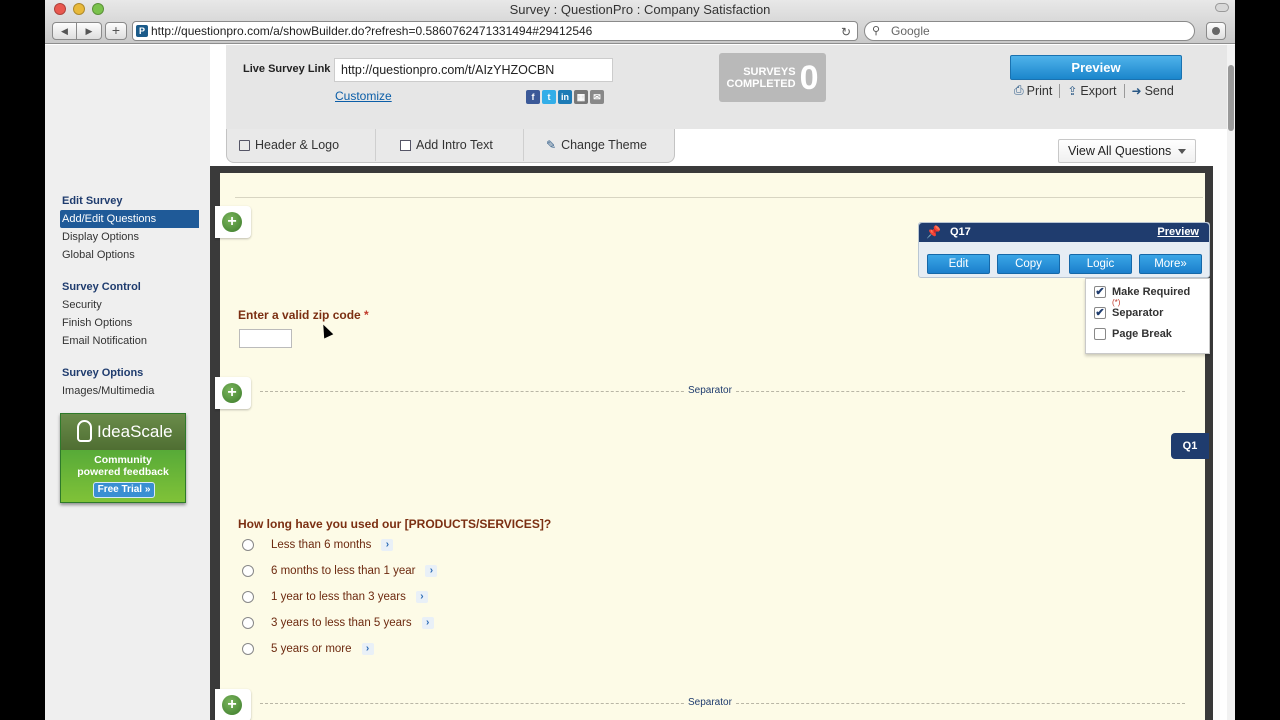  Describe the element at coordinates (363, 96) in the screenshot. I see `customize-link: Customize` at that location.